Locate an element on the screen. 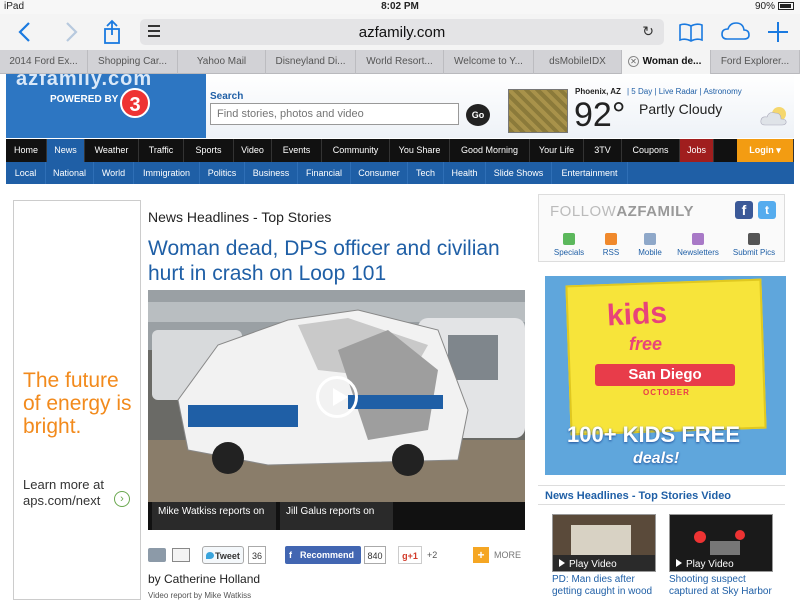  play-video-icon is located at coordinates (337, 397).